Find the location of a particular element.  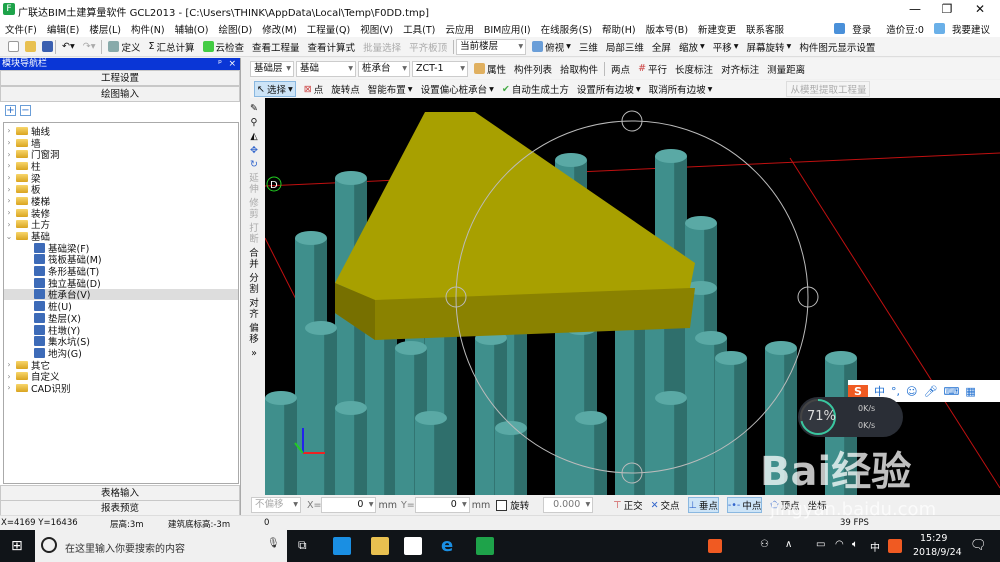

menu-view: 视图(V) is located at coordinates (376, 29).